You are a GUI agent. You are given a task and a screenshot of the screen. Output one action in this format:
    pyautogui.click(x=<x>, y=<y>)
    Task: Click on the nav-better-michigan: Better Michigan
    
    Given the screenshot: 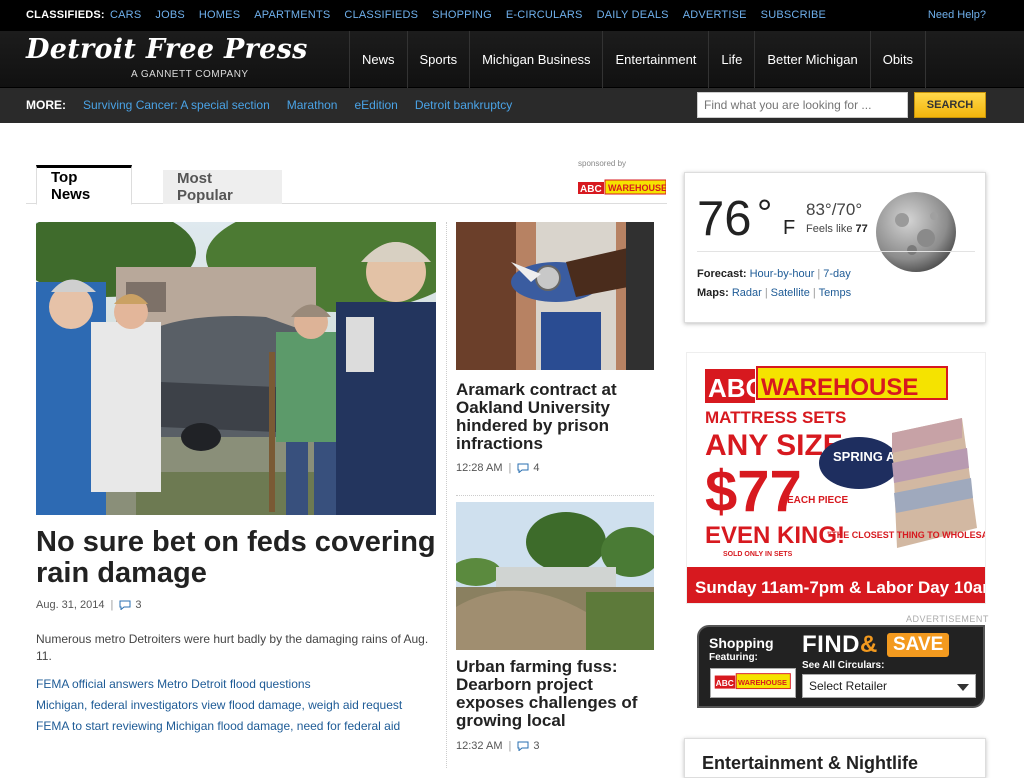 What is the action you would take?
    pyautogui.click(x=811, y=59)
    